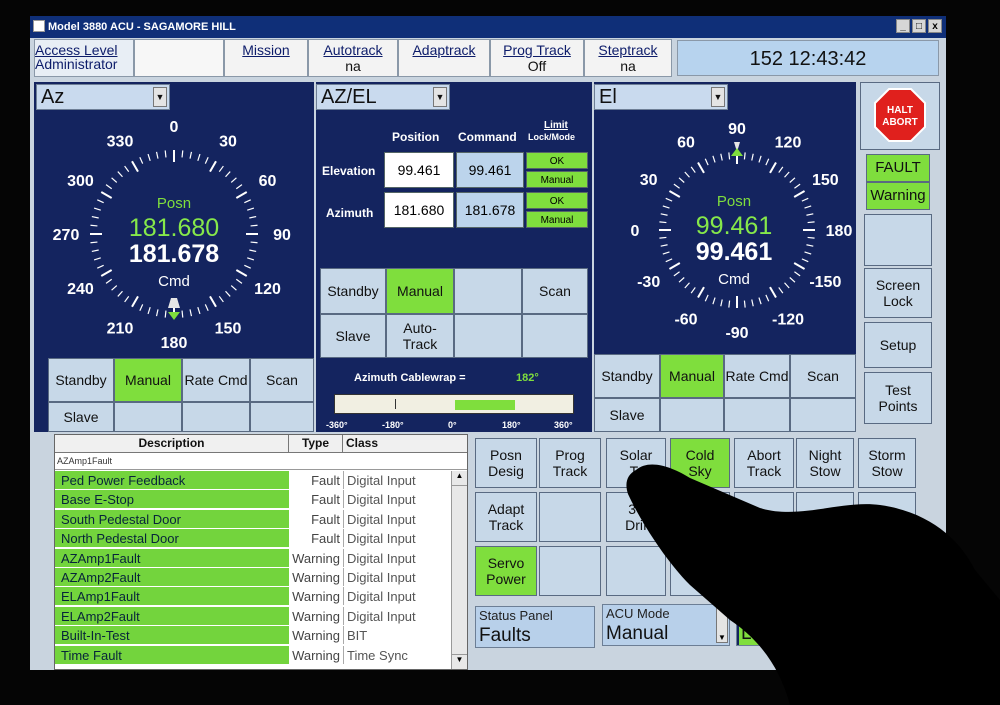 This screenshot has height=705, width=1000. What do you see at coordinates (900, 116) in the screenshot?
I see `halt-abort-button: HALT ABORT` at bounding box center [900, 116].